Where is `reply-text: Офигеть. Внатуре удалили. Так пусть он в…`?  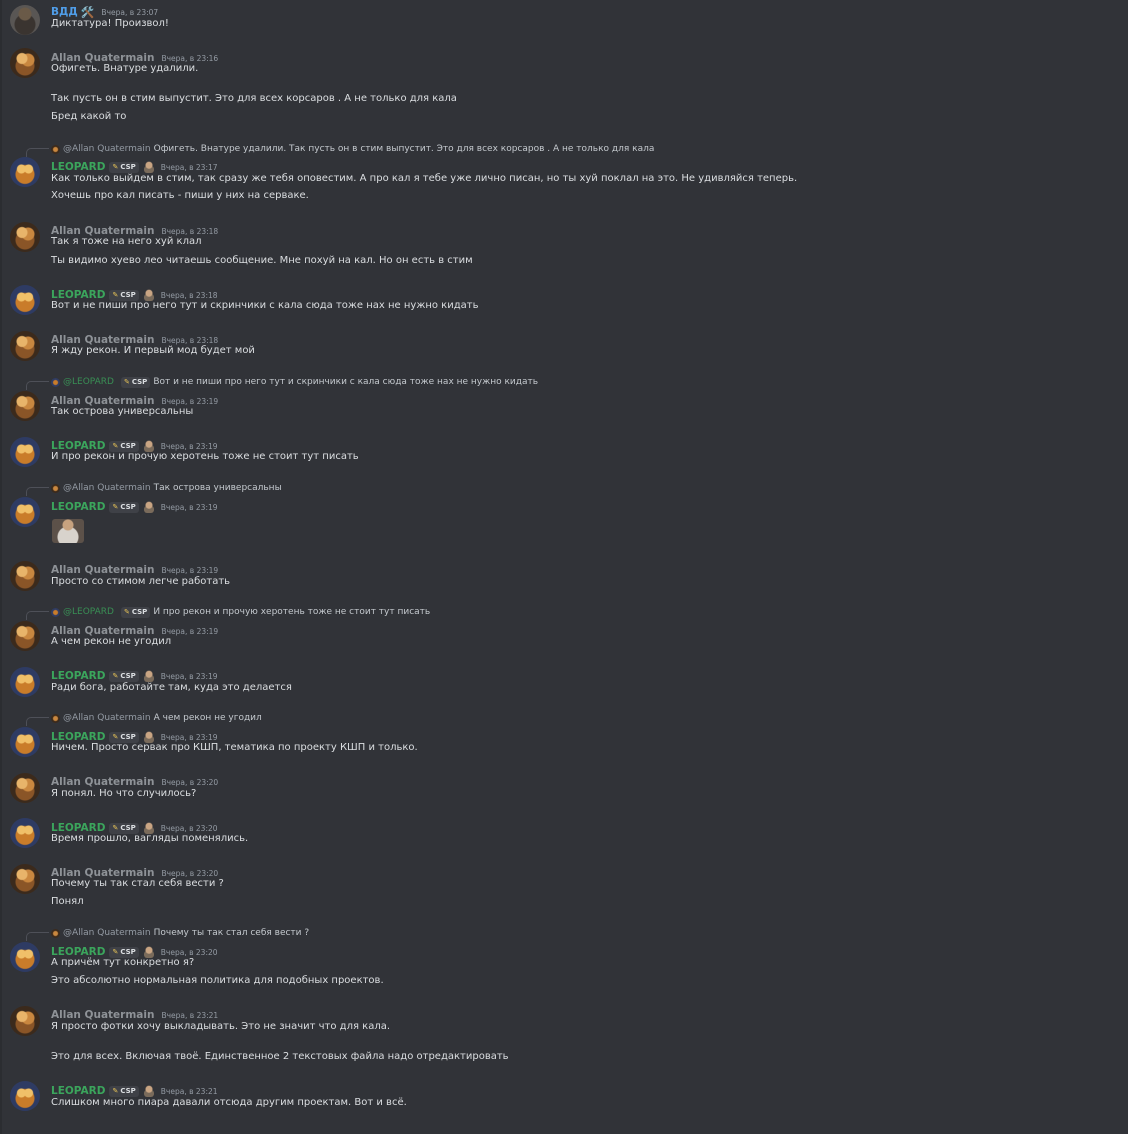 reply-text: Офигеть. Внатуре удалили. Так пусть он в… is located at coordinates (404, 149).